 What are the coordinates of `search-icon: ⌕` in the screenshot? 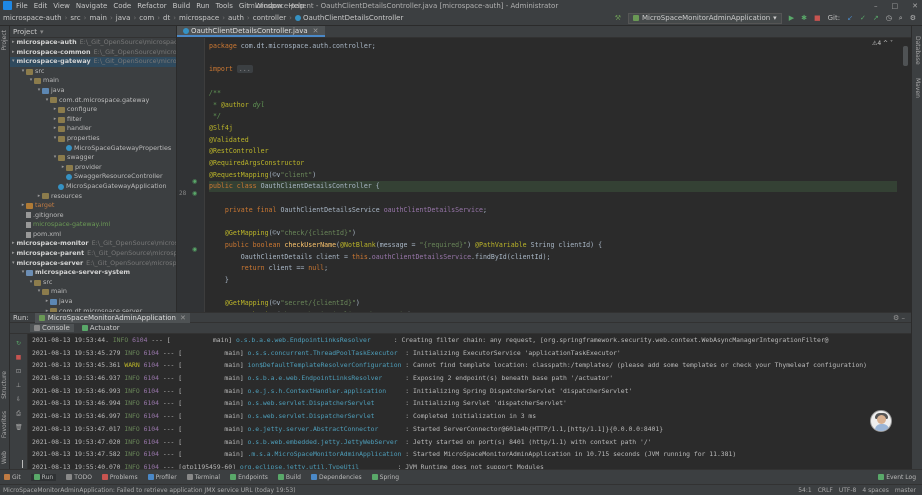 It's located at (901, 18).